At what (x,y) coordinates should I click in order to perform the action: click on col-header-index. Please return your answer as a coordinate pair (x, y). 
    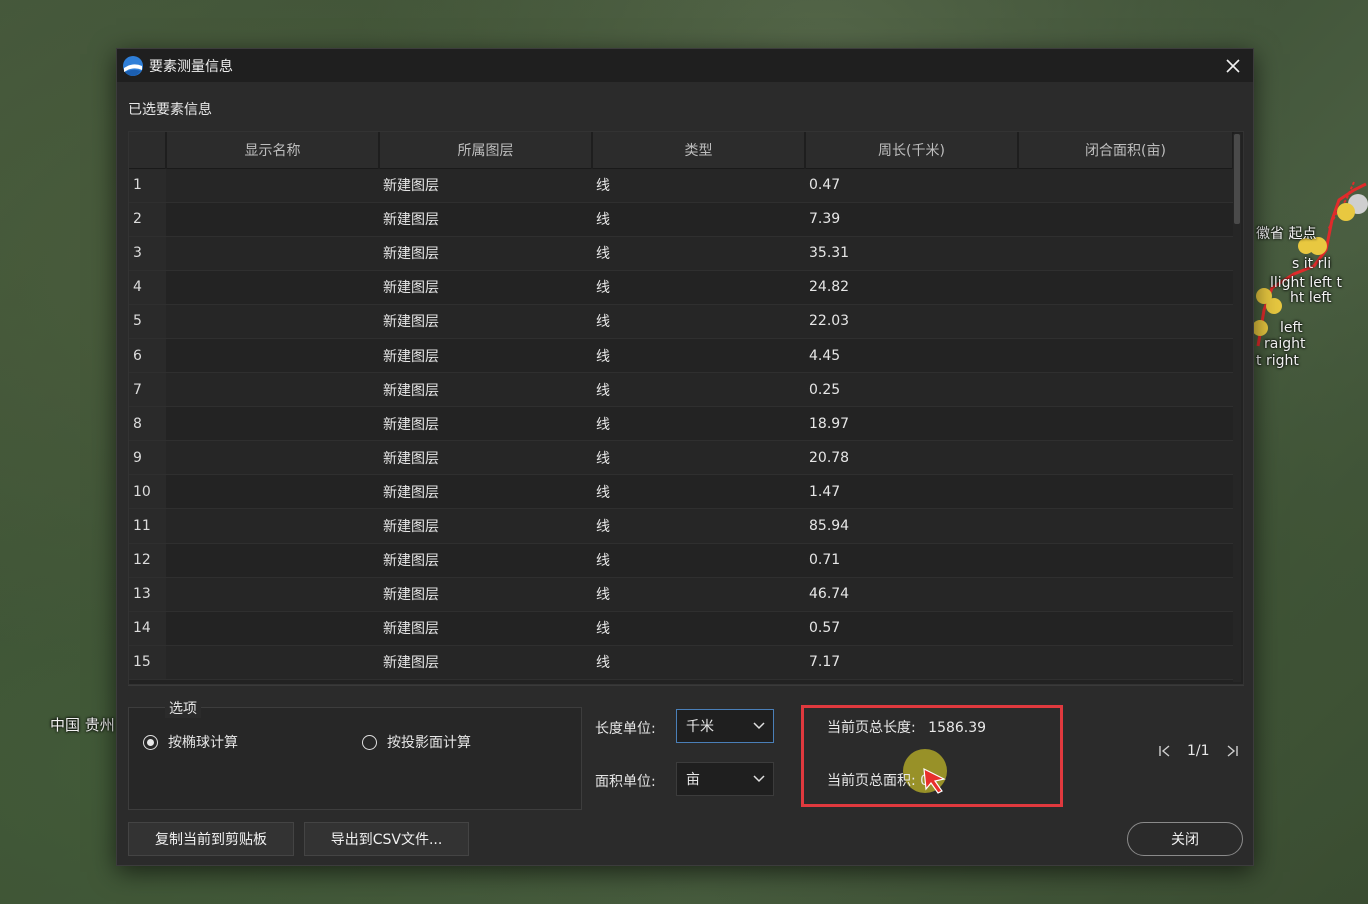
    Looking at the image, I should click on (148, 150).